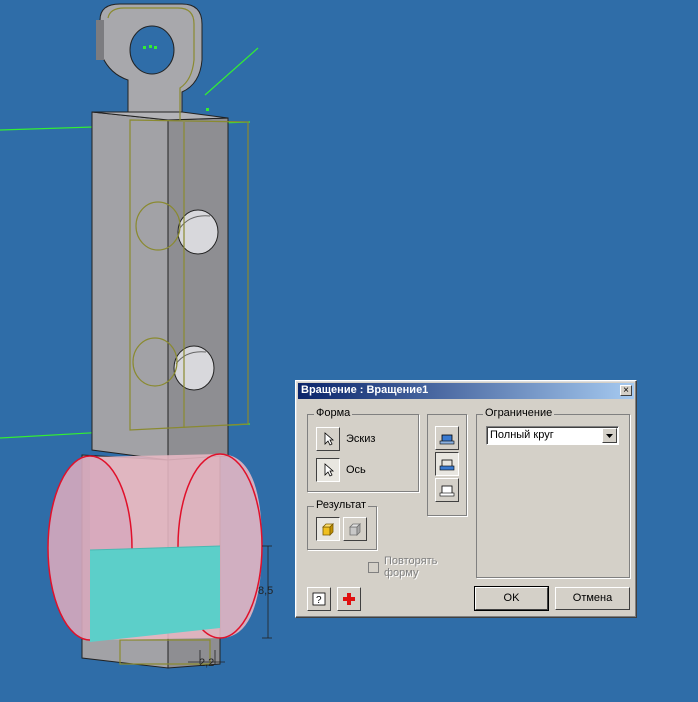 Image resolution: width=698 pixels, height=702 pixels. Describe the element at coordinates (341, 505) in the screenshot. I see `result-group-label: Результат` at that location.